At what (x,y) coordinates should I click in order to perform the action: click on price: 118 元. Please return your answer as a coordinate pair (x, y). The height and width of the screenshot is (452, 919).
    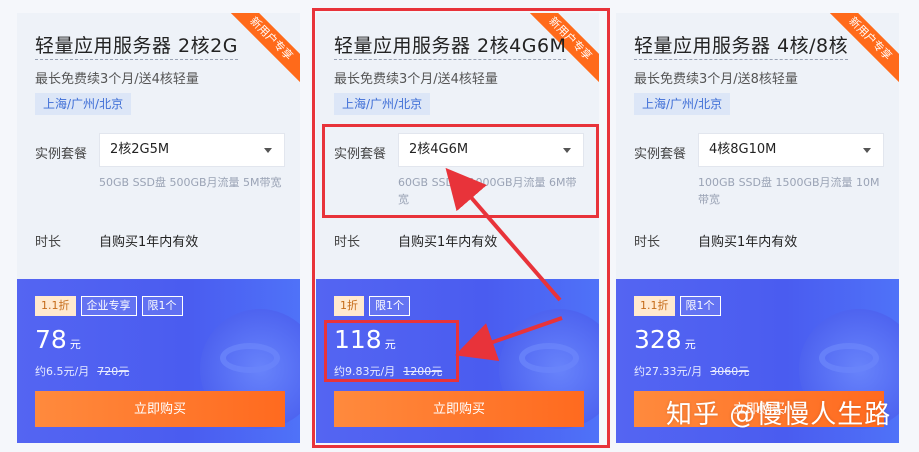
    Looking at the image, I should click on (365, 339).